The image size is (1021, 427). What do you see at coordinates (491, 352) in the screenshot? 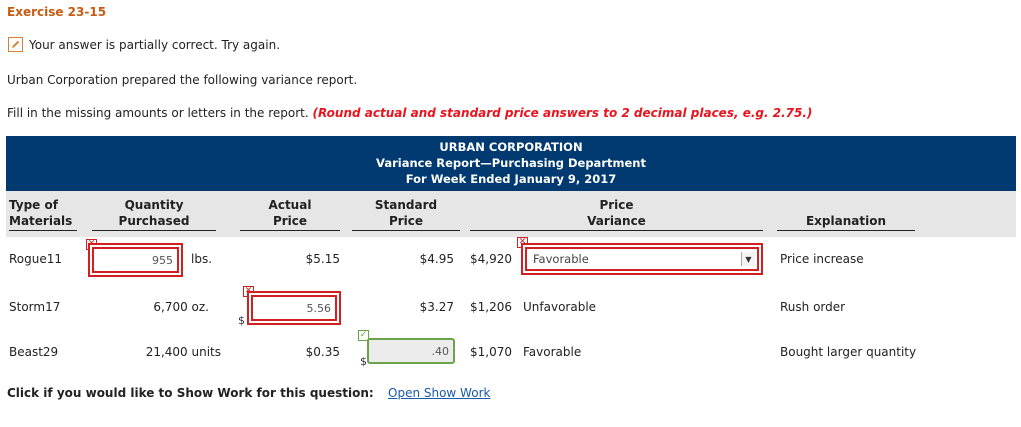
I see `row3-variance-amount: $1,070` at bounding box center [491, 352].